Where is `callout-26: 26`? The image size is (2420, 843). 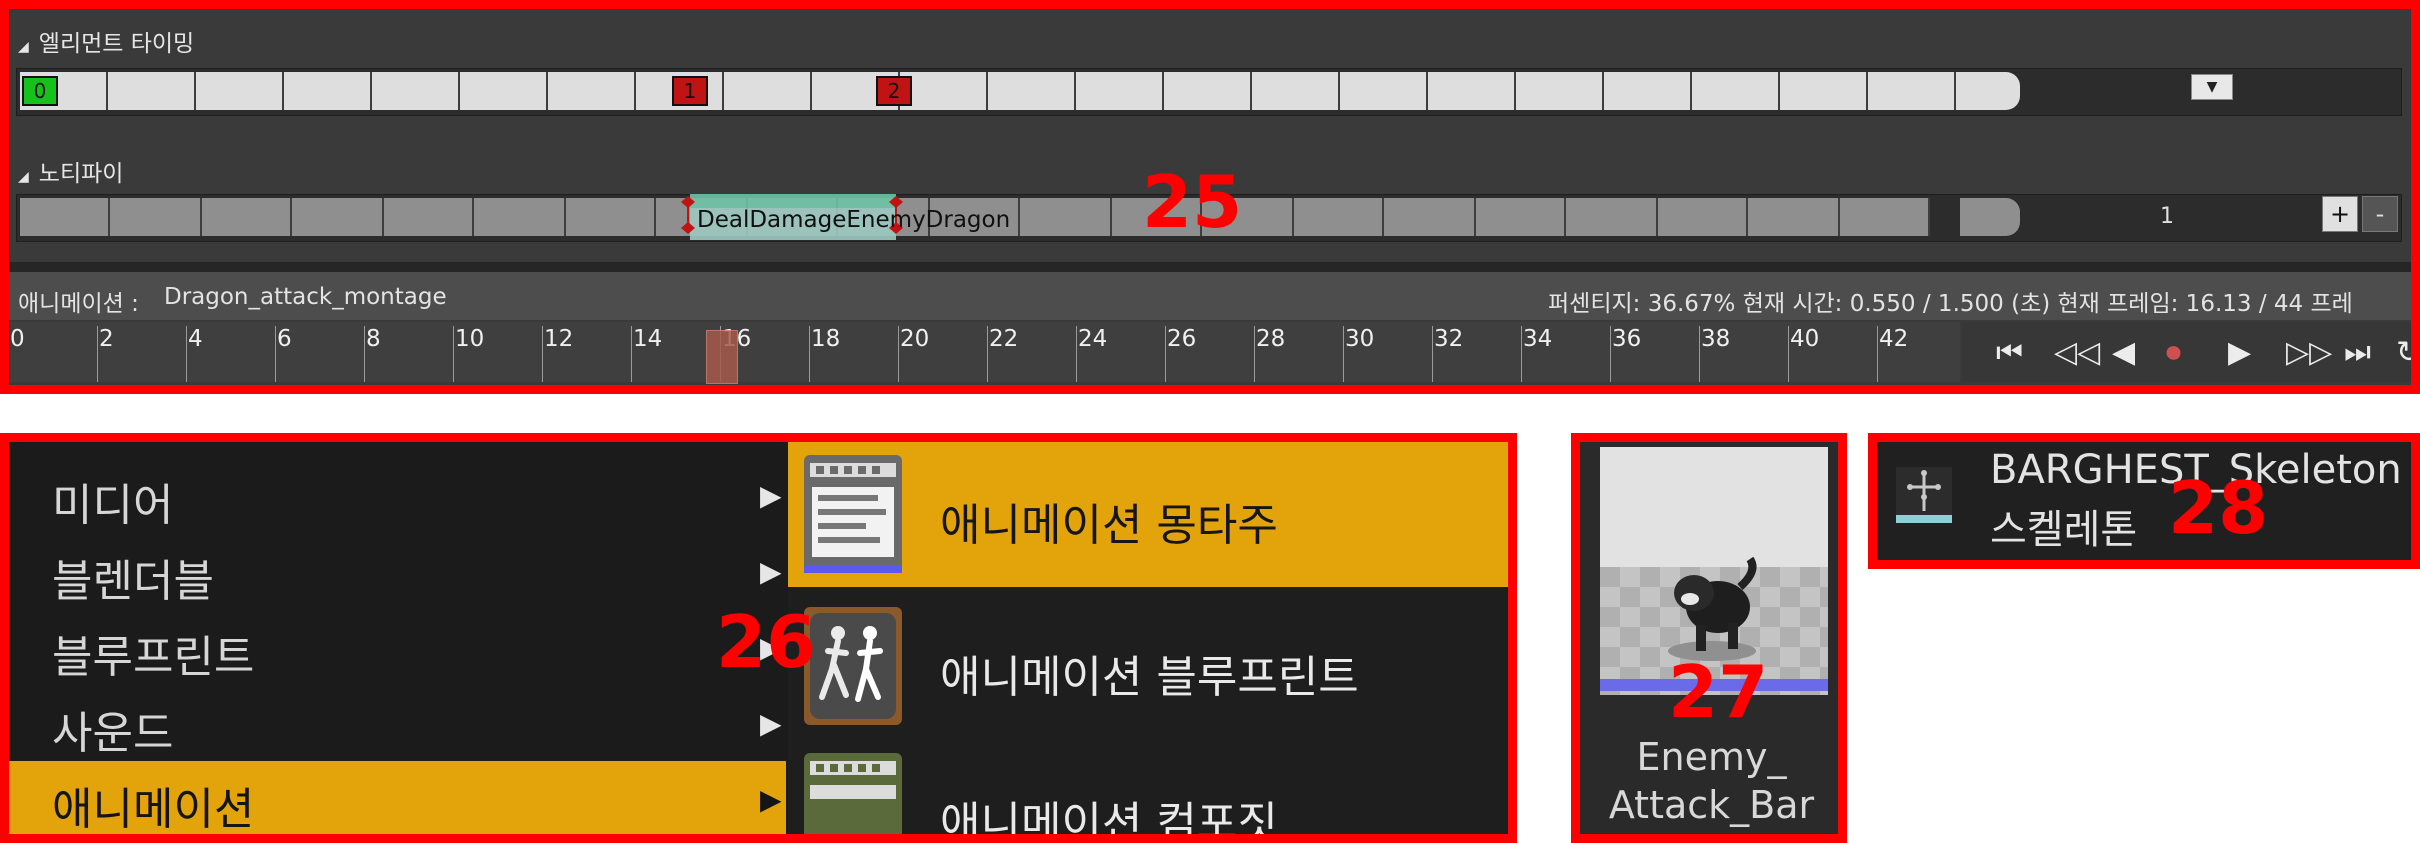
callout-26: 26 is located at coordinates (766, 642).